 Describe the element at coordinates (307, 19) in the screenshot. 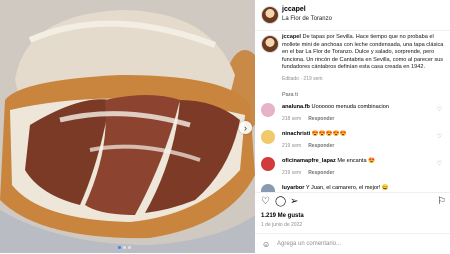

I see `post-location: La Flor de Toranzo` at that location.